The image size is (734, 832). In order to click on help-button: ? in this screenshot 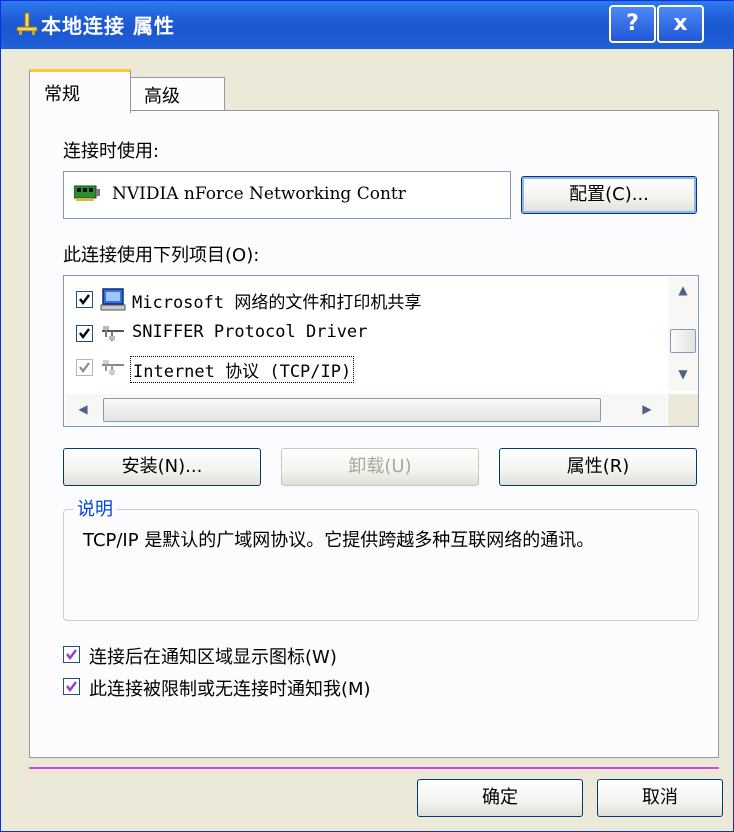, I will do `click(632, 24)`.